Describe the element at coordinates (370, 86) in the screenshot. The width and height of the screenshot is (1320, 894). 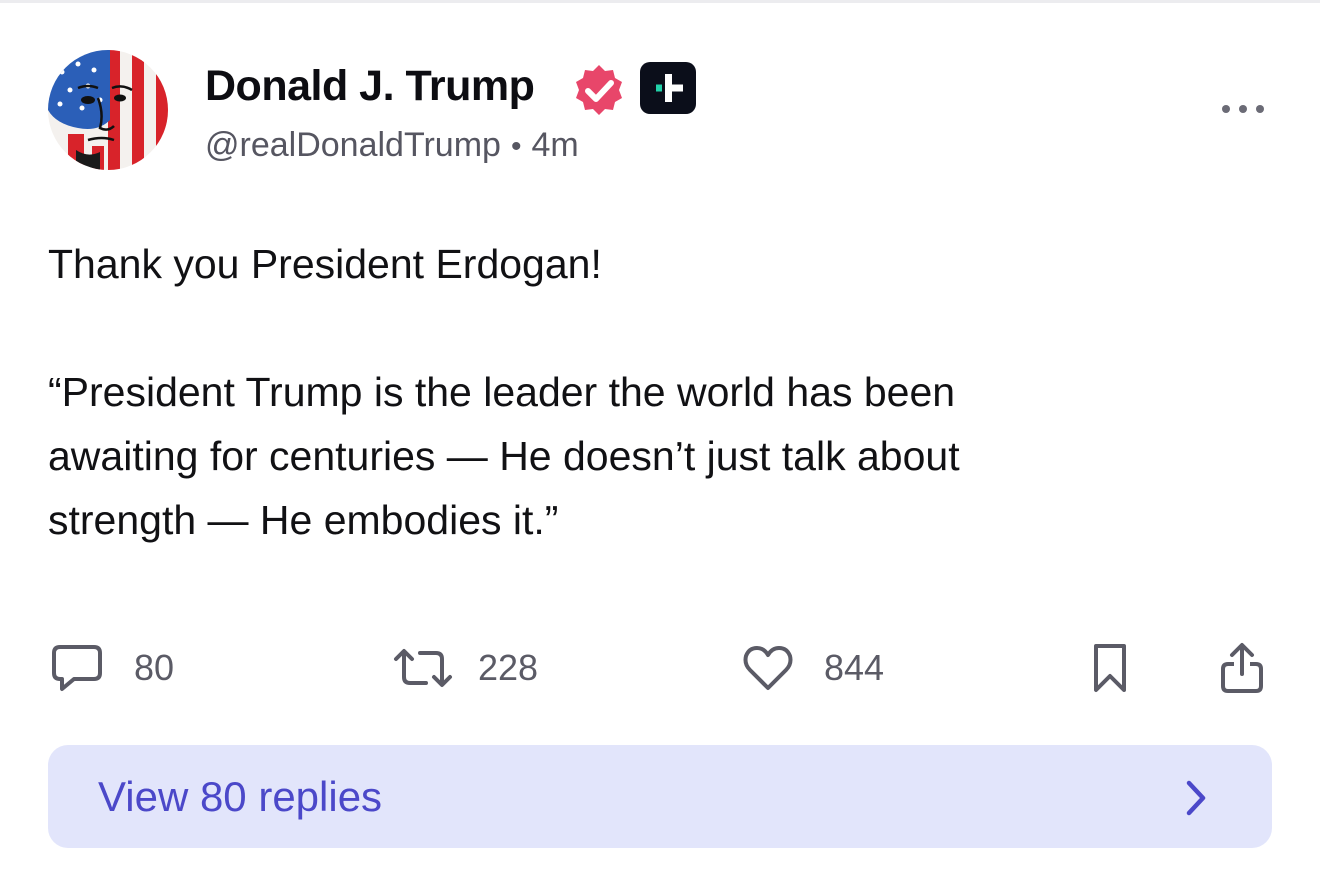
I see `author-name: Donald J. Trump` at that location.